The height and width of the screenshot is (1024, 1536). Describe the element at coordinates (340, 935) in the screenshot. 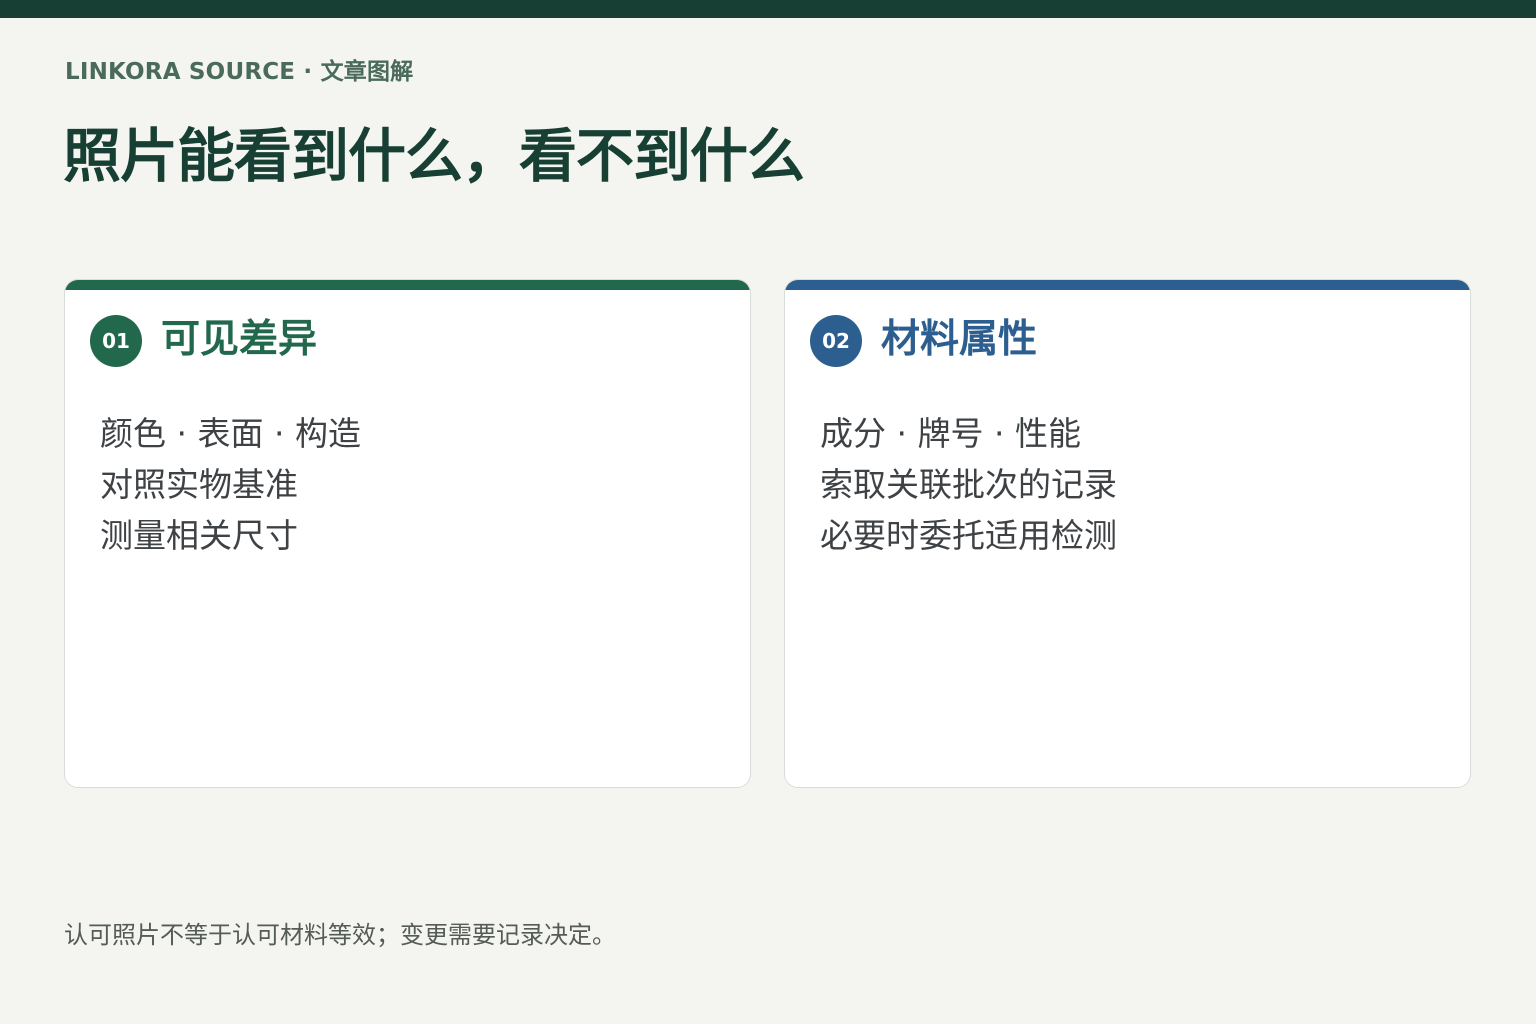

I see `footnote: 认可照片不等于认可材料等效；变更需要记录决定。` at that location.